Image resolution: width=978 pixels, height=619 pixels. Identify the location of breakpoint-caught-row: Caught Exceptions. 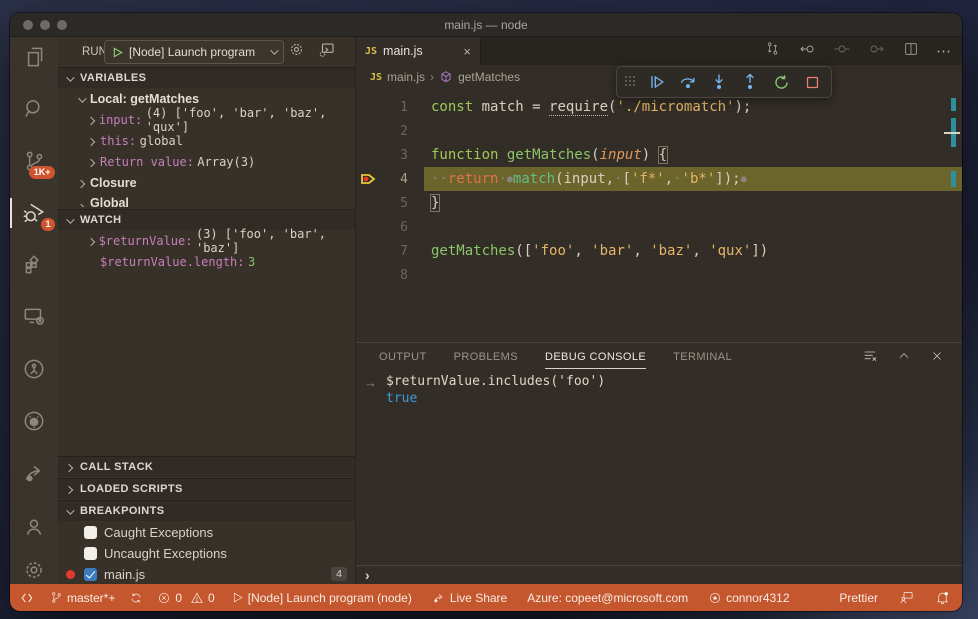
(206, 532).